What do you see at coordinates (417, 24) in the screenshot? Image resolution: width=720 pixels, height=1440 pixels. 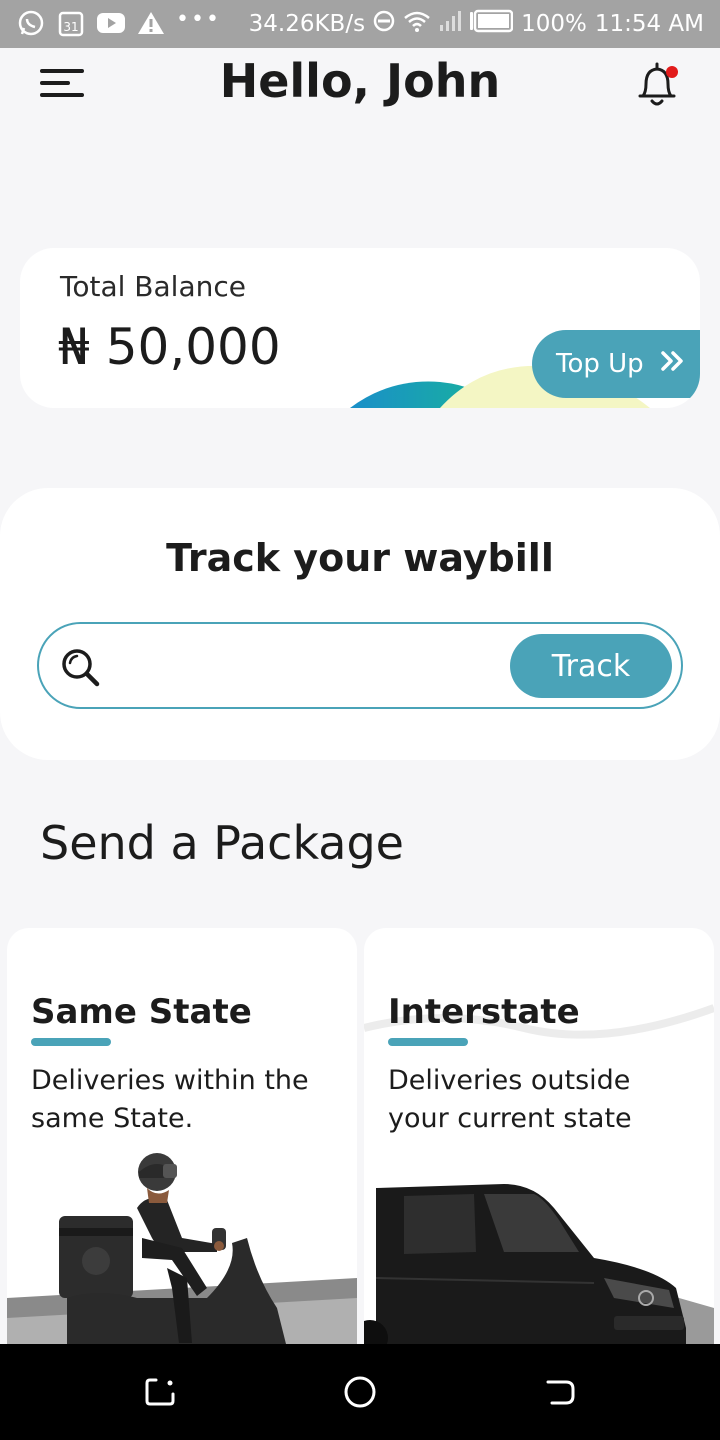 I see `wifi-icon` at bounding box center [417, 24].